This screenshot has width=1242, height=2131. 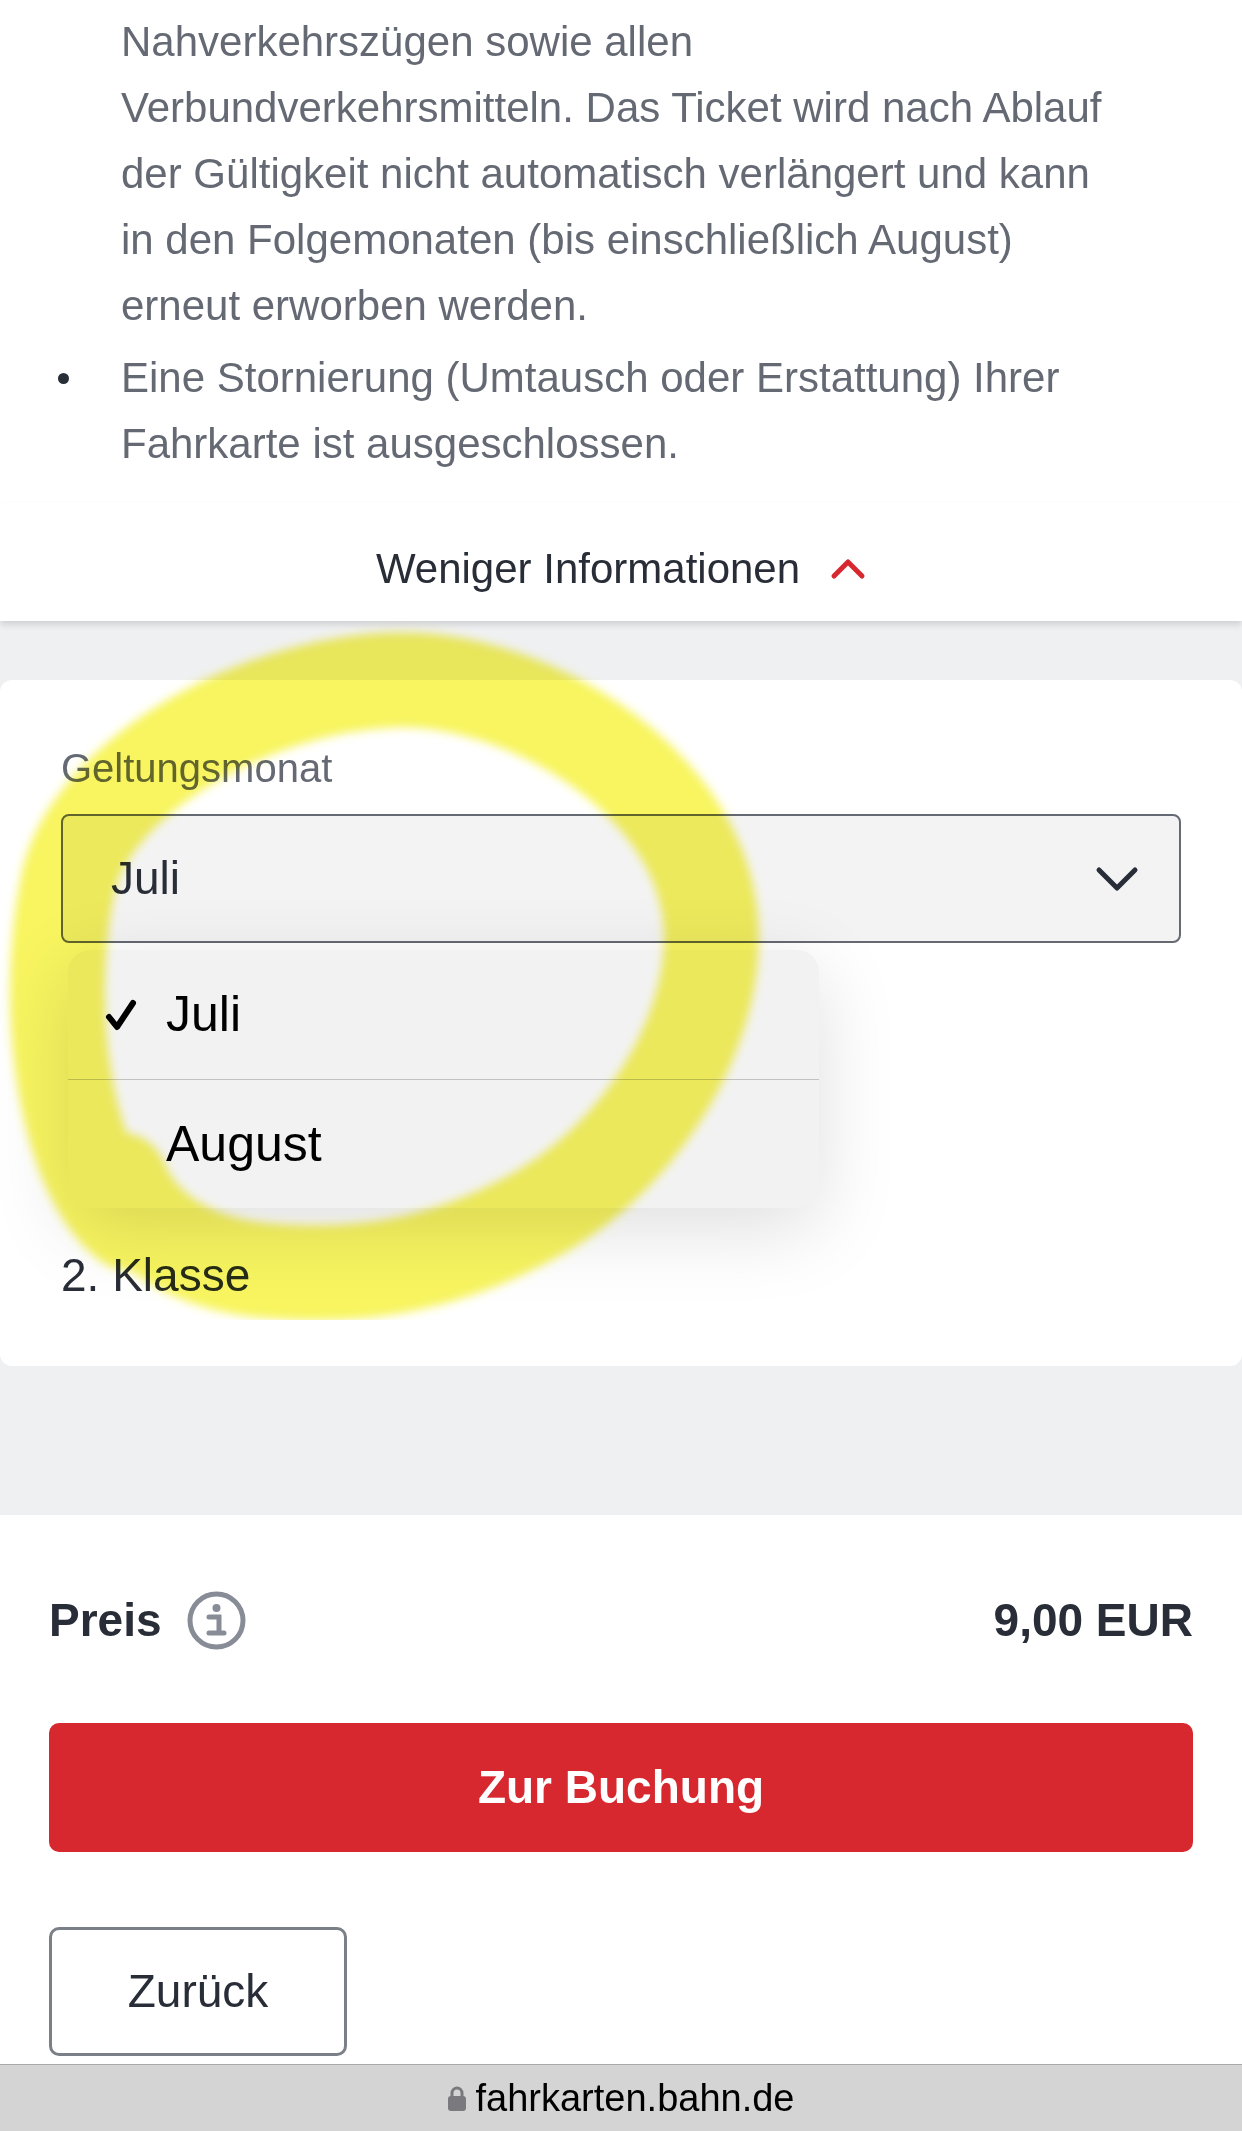 What do you see at coordinates (621, 569) in the screenshot?
I see `info-toggle: Weniger Informationen` at bounding box center [621, 569].